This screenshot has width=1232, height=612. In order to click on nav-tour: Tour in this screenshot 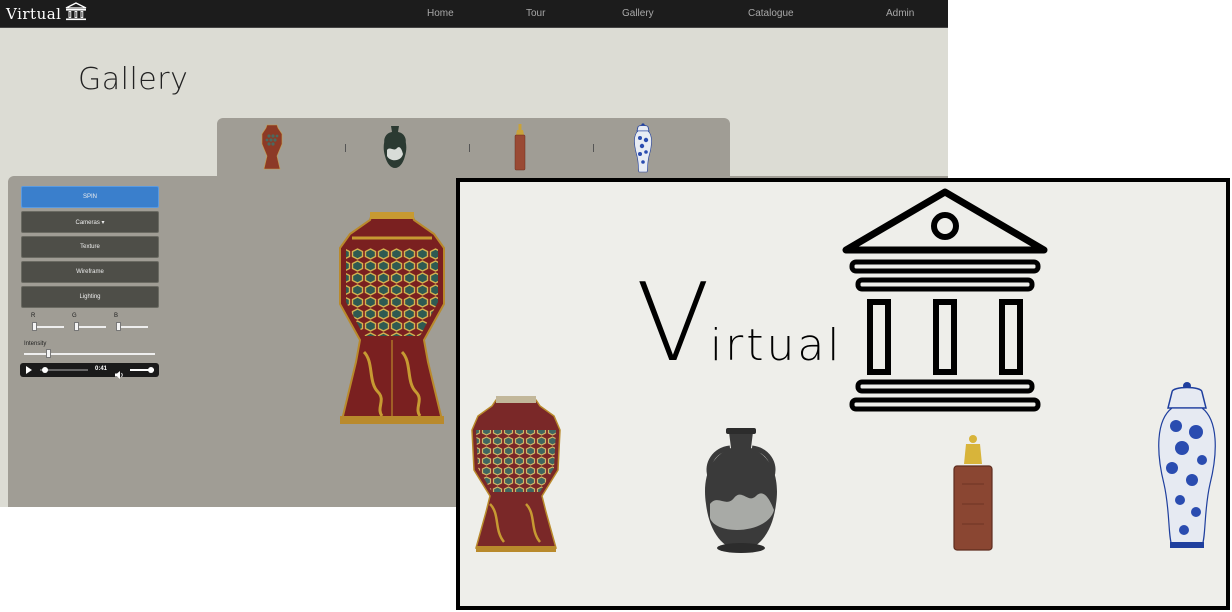, I will do `click(535, 13)`.